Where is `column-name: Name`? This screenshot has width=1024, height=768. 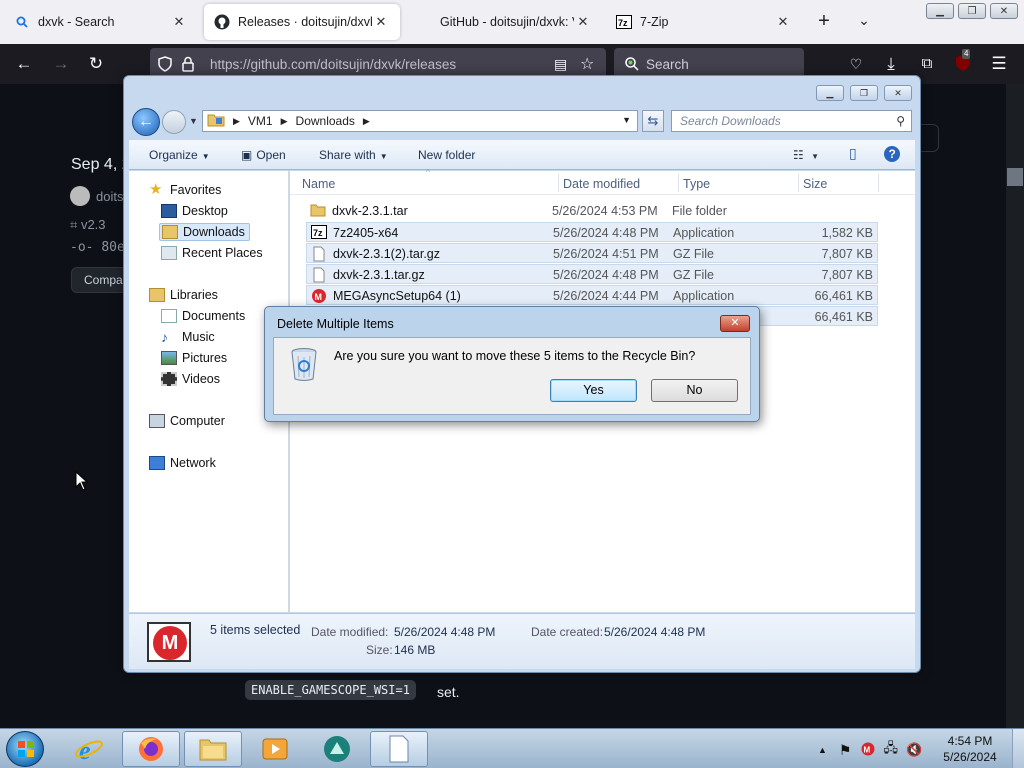
column-name: Name is located at coordinates (318, 184).